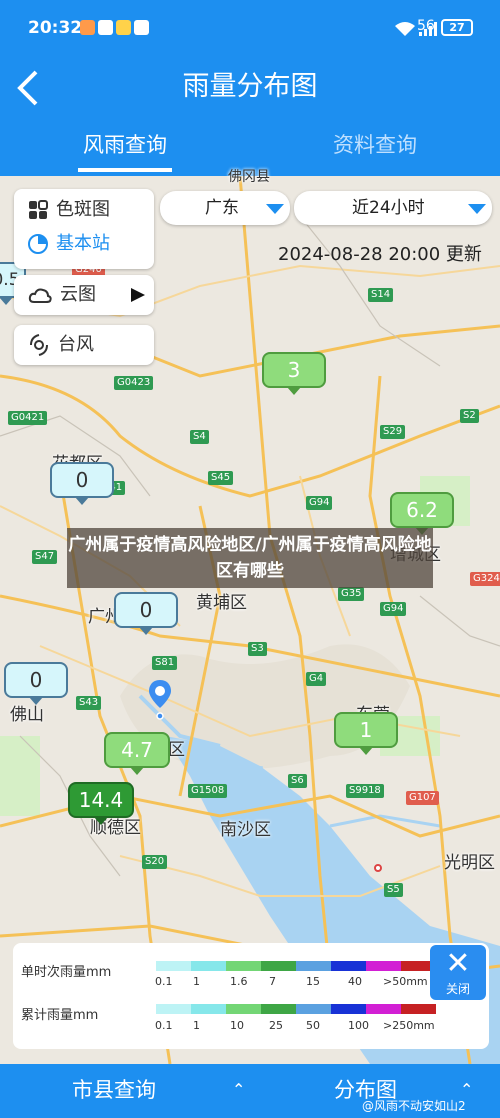 The image size is (500, 1118). What do you see at coordinates (66, 972) in the screenshot?
I see `legend-label-hourly: 单时次雨量mm` at bounding box center [66, 972].